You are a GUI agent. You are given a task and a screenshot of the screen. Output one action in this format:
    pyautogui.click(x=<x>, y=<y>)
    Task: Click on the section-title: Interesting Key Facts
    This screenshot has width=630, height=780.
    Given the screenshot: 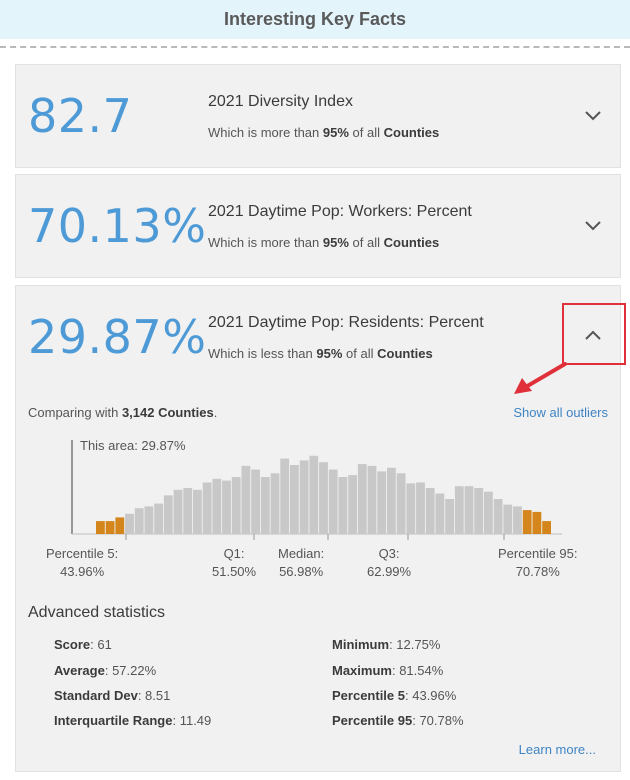 What is the action you would take?
    pyautogui.click(x=315, y=19)
    